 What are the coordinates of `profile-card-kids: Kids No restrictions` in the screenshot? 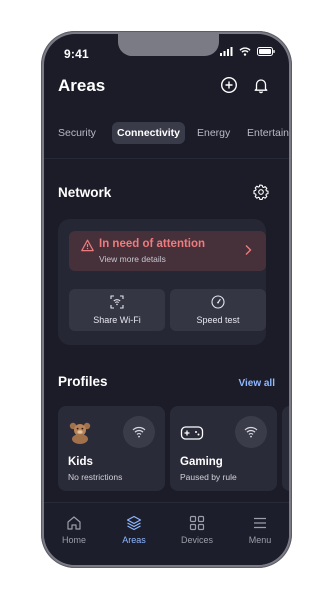 It's located at (111, 448).